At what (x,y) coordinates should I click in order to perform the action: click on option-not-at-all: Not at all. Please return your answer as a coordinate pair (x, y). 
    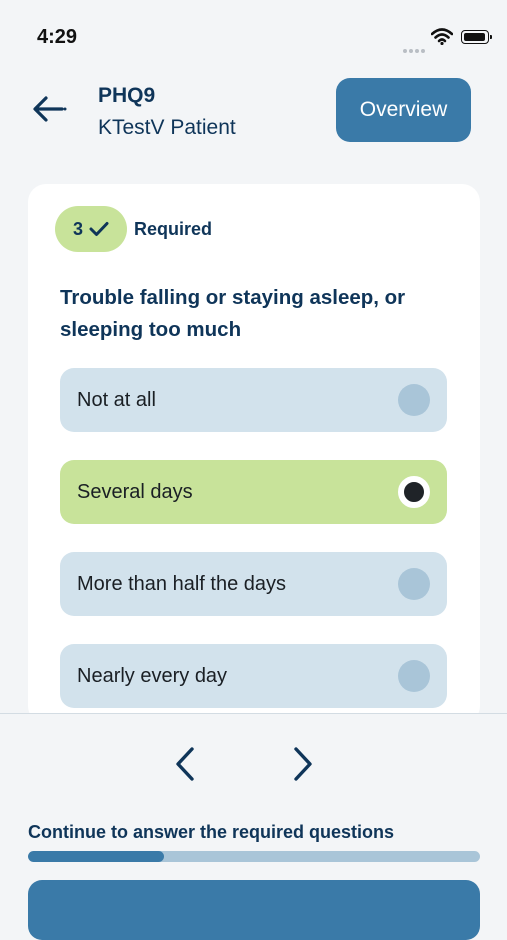
    Looking at the image, I should click on (253, 400).